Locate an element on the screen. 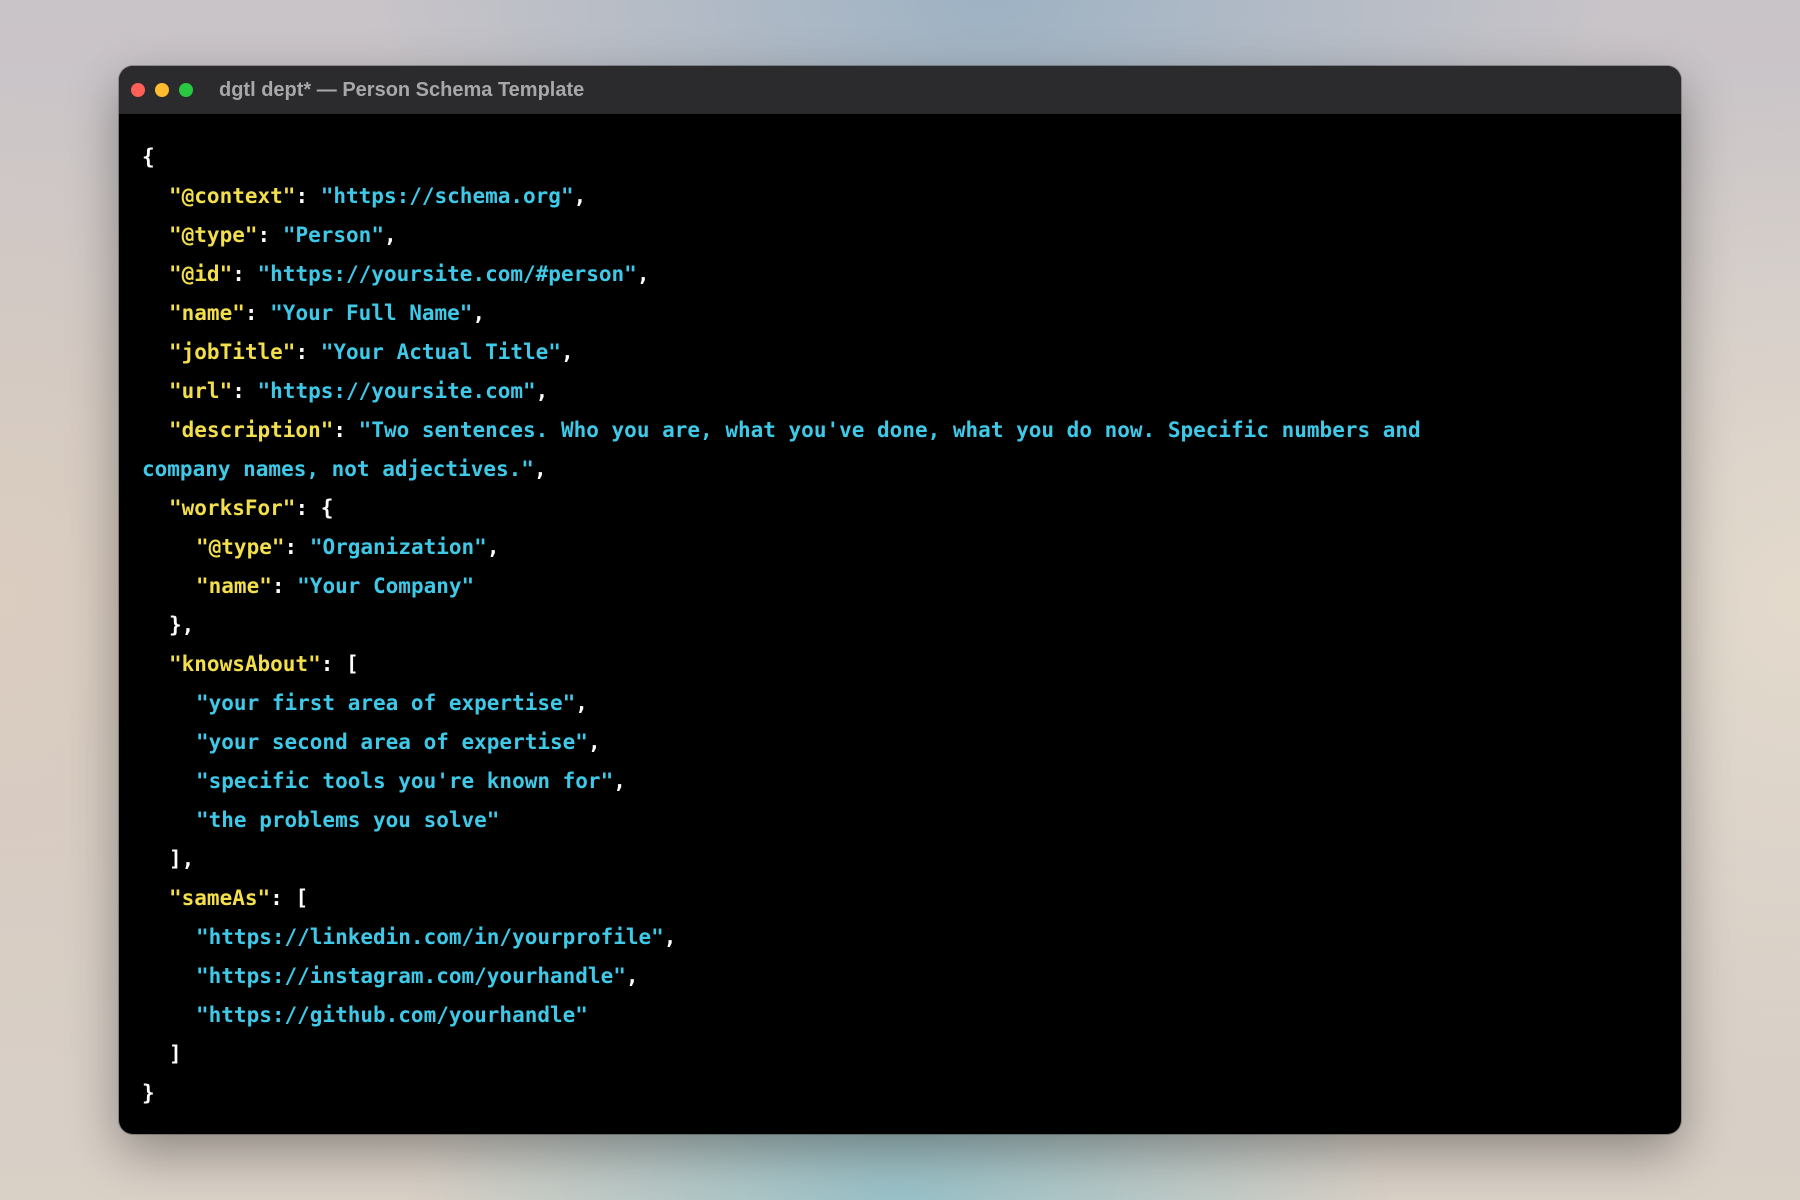 Image resolution: width=1800 pixels, height=1200 pixels. code-line: } is located at coordinates (892, 1093).